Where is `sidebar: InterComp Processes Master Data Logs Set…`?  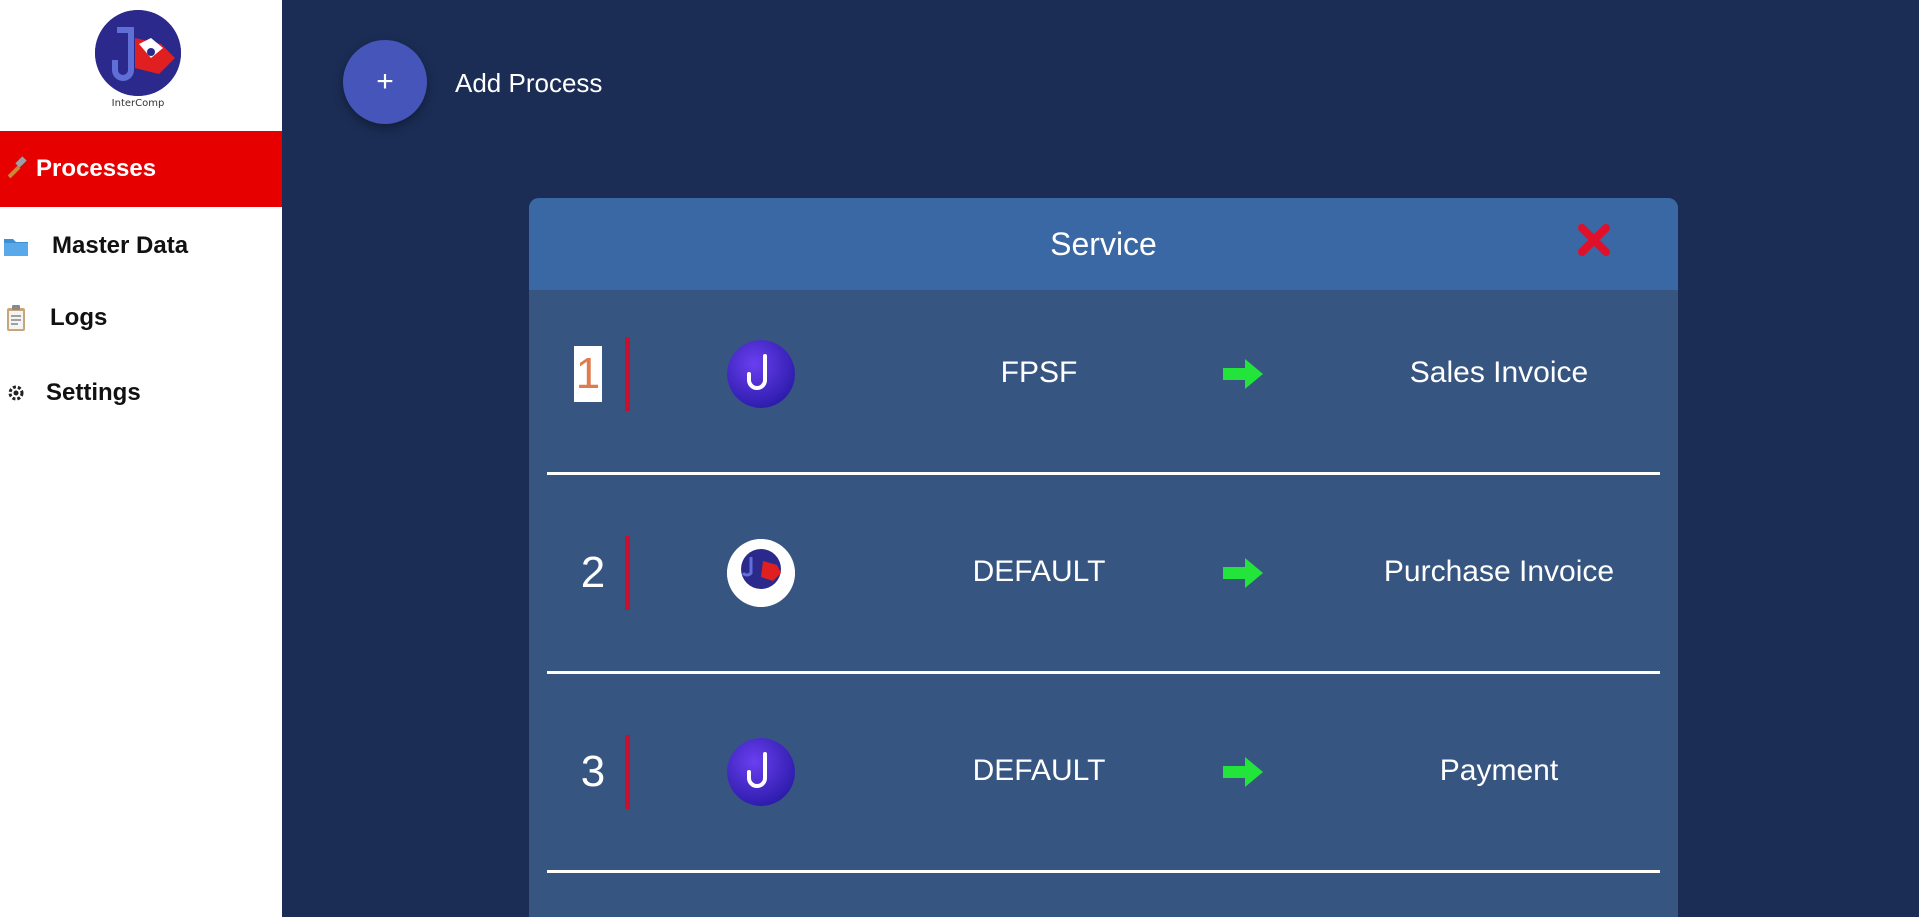
sidebar: InterComp Processes Master Data Logs Set… is located at coordinates (141, 458).